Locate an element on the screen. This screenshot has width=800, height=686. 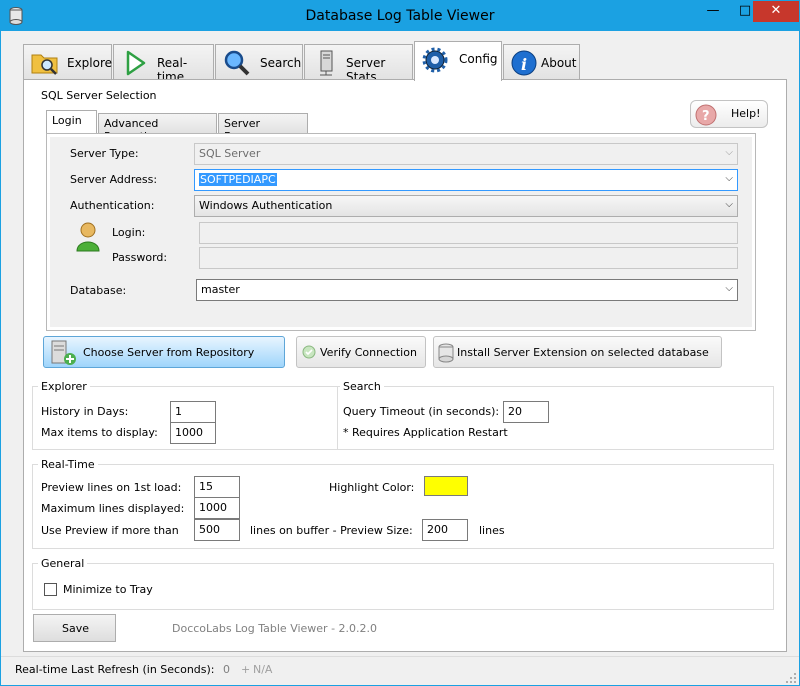
query-timeout-input: 20 is located at coordinates (526, 412).